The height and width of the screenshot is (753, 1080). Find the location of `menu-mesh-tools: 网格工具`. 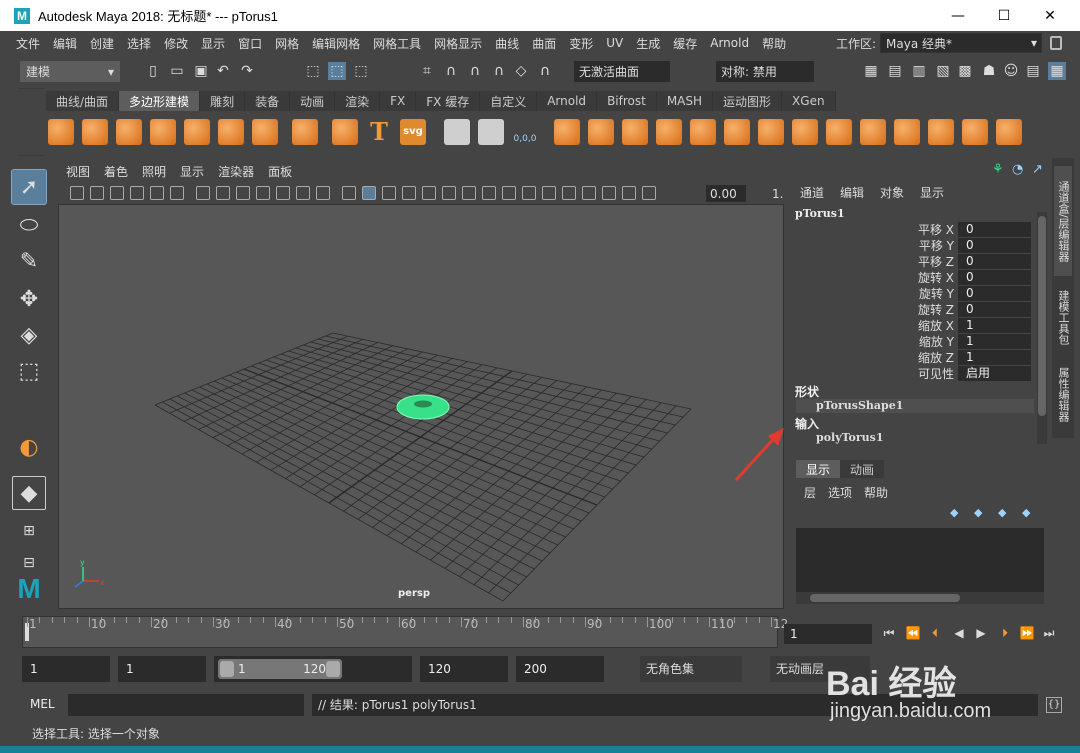

menu-mesh-tools: 网格工具 is located at coordinates (397, 43).